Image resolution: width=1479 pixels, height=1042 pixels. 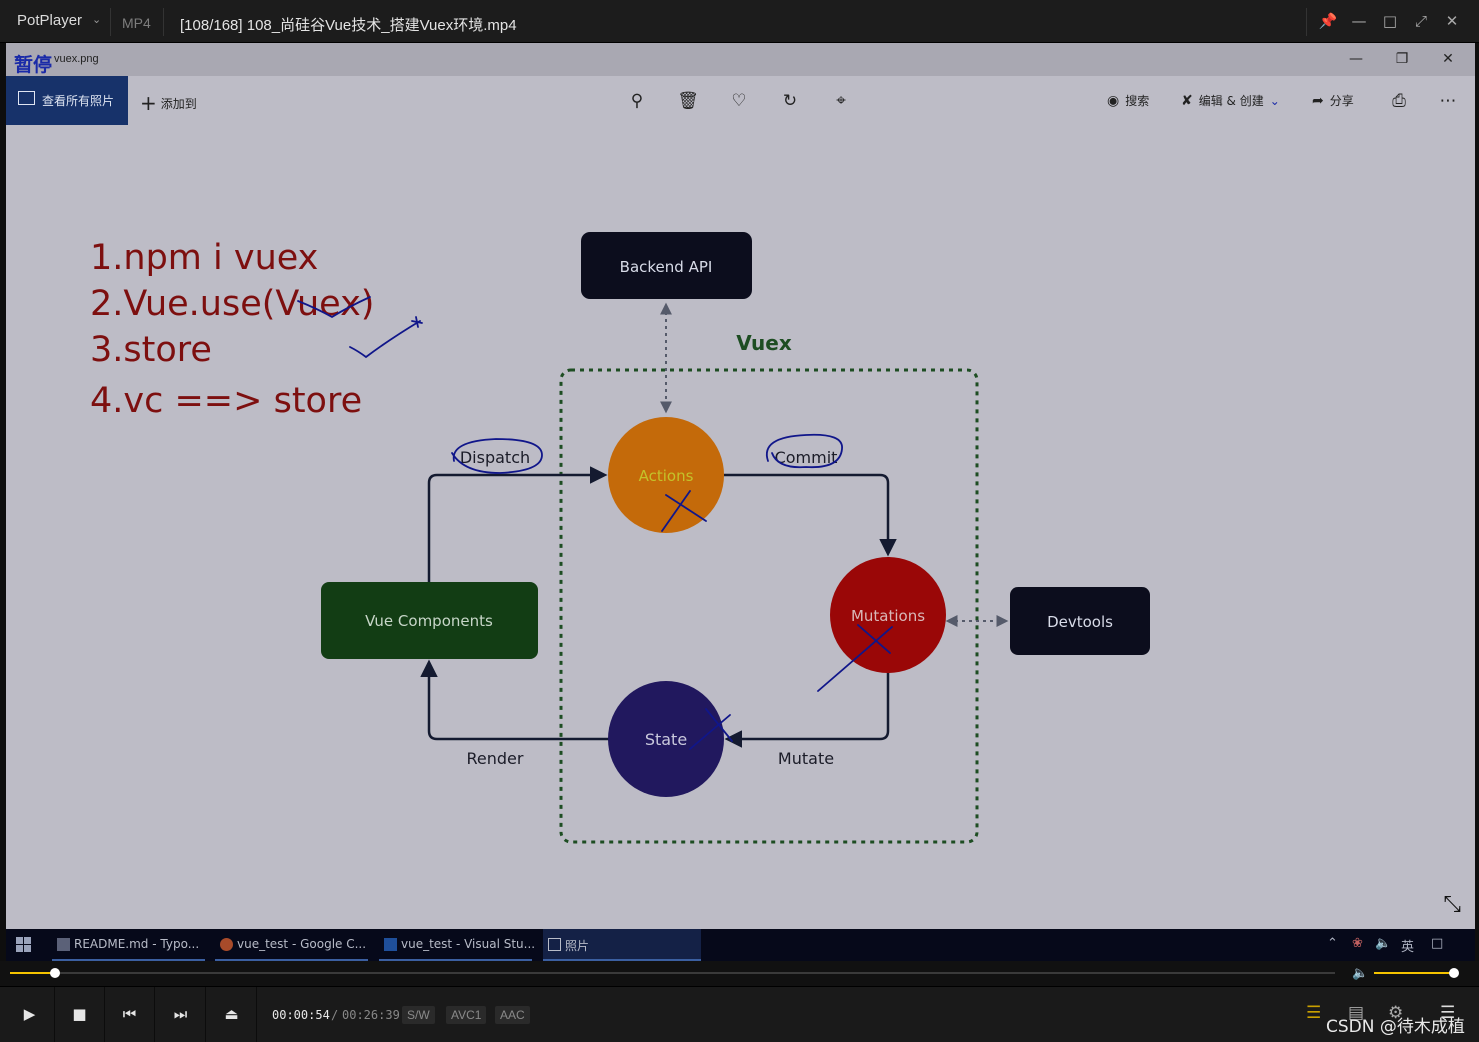 What do you see at coordinates (740, 59) in the screenshot?
I see `photos-title-bar: vuex.png 暂停 — ❐ ✕` at bounding box center [740, 59].